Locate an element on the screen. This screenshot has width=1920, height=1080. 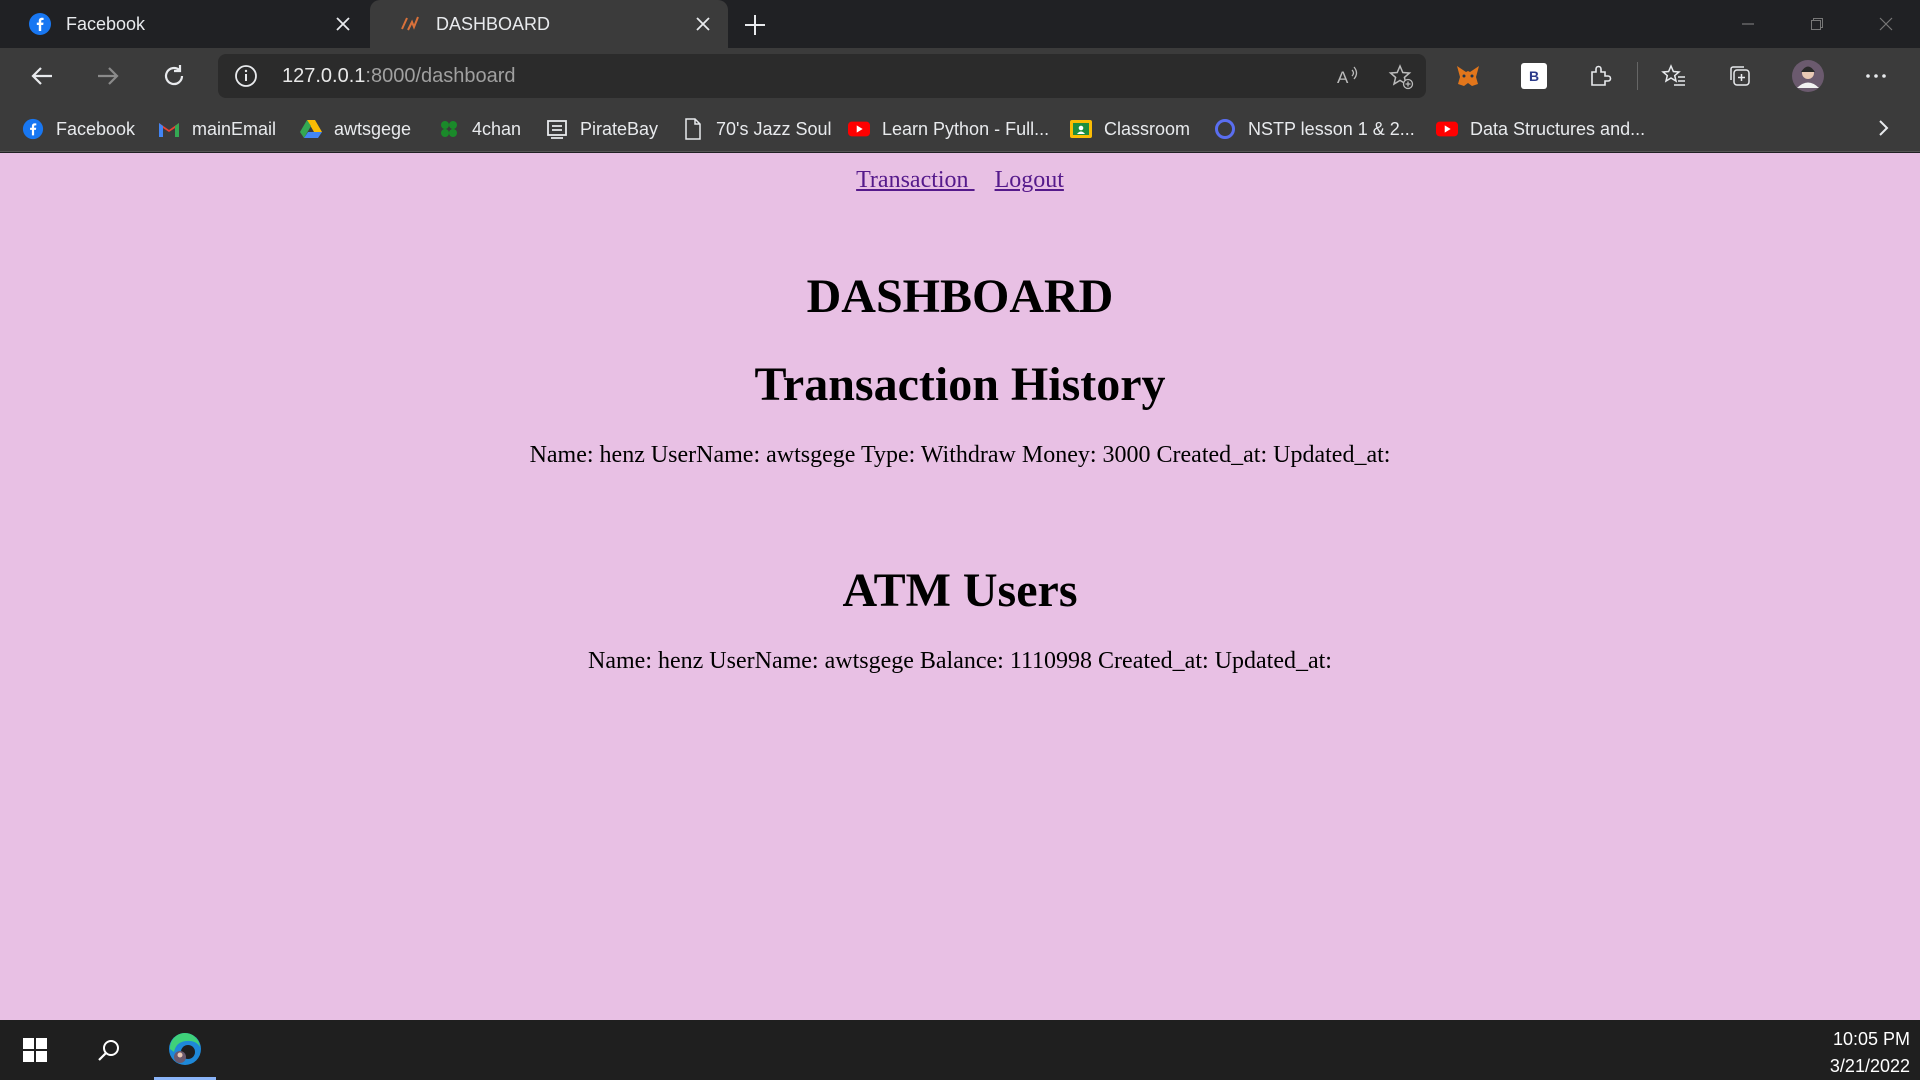
more-menu-button is located at coordinates (1876, 76).